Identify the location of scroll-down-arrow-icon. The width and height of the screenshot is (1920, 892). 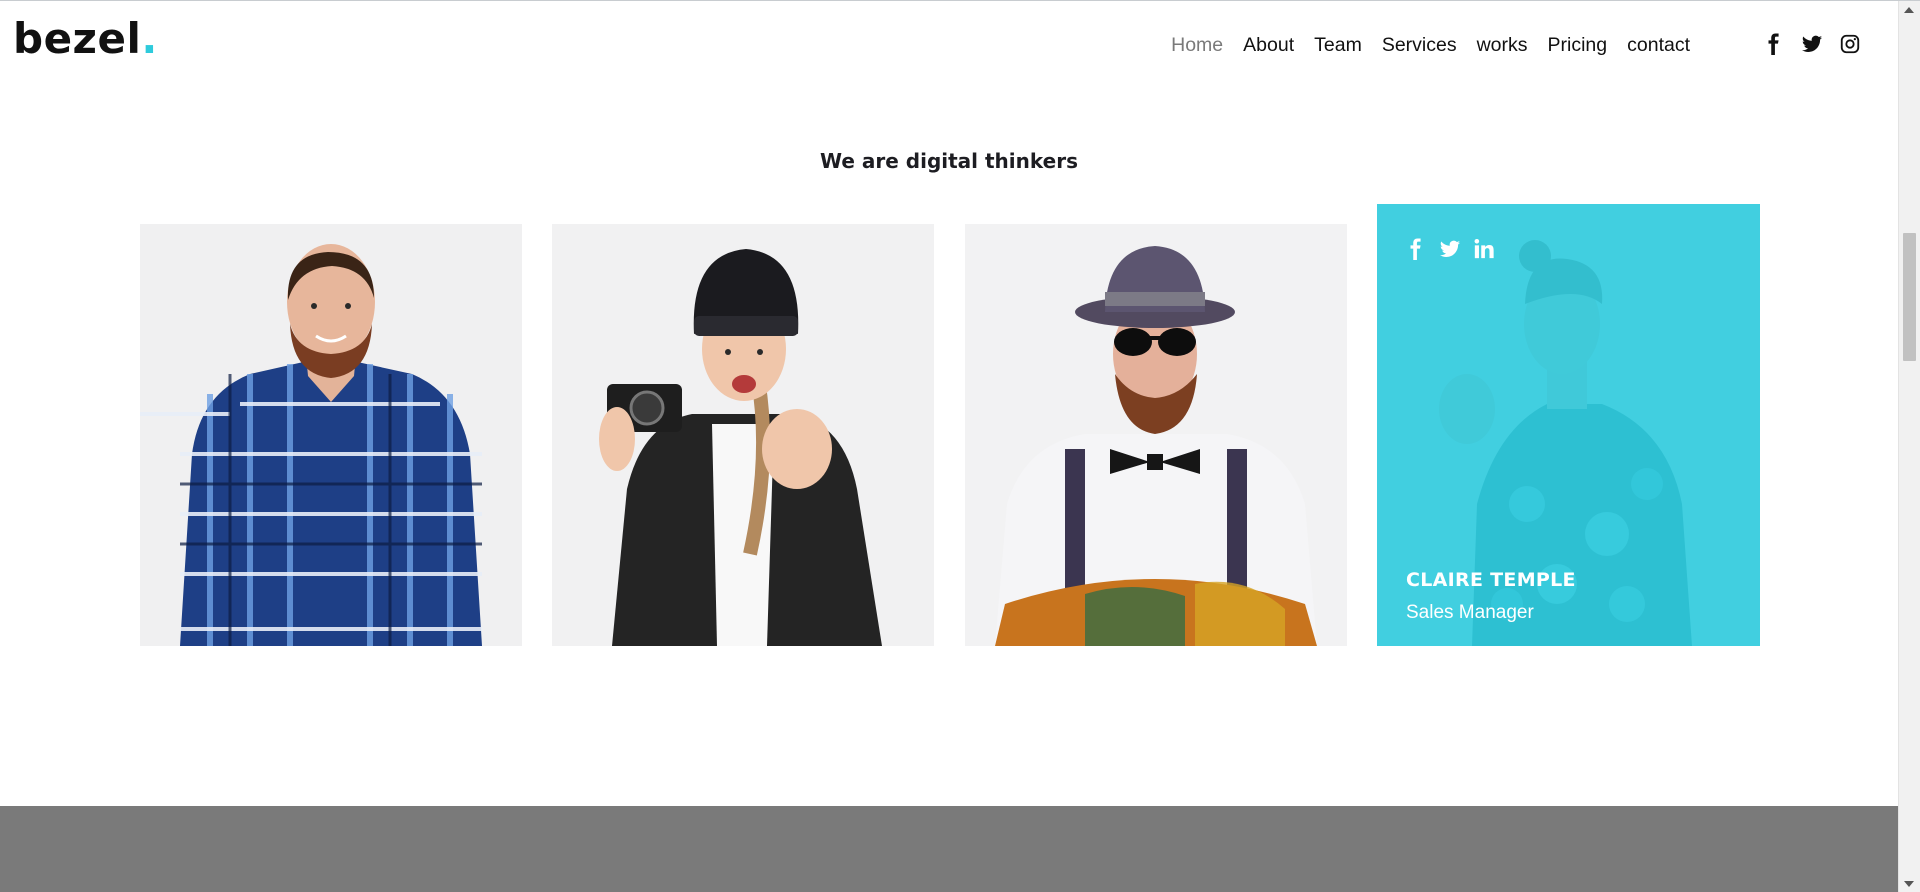
(1909, 884).